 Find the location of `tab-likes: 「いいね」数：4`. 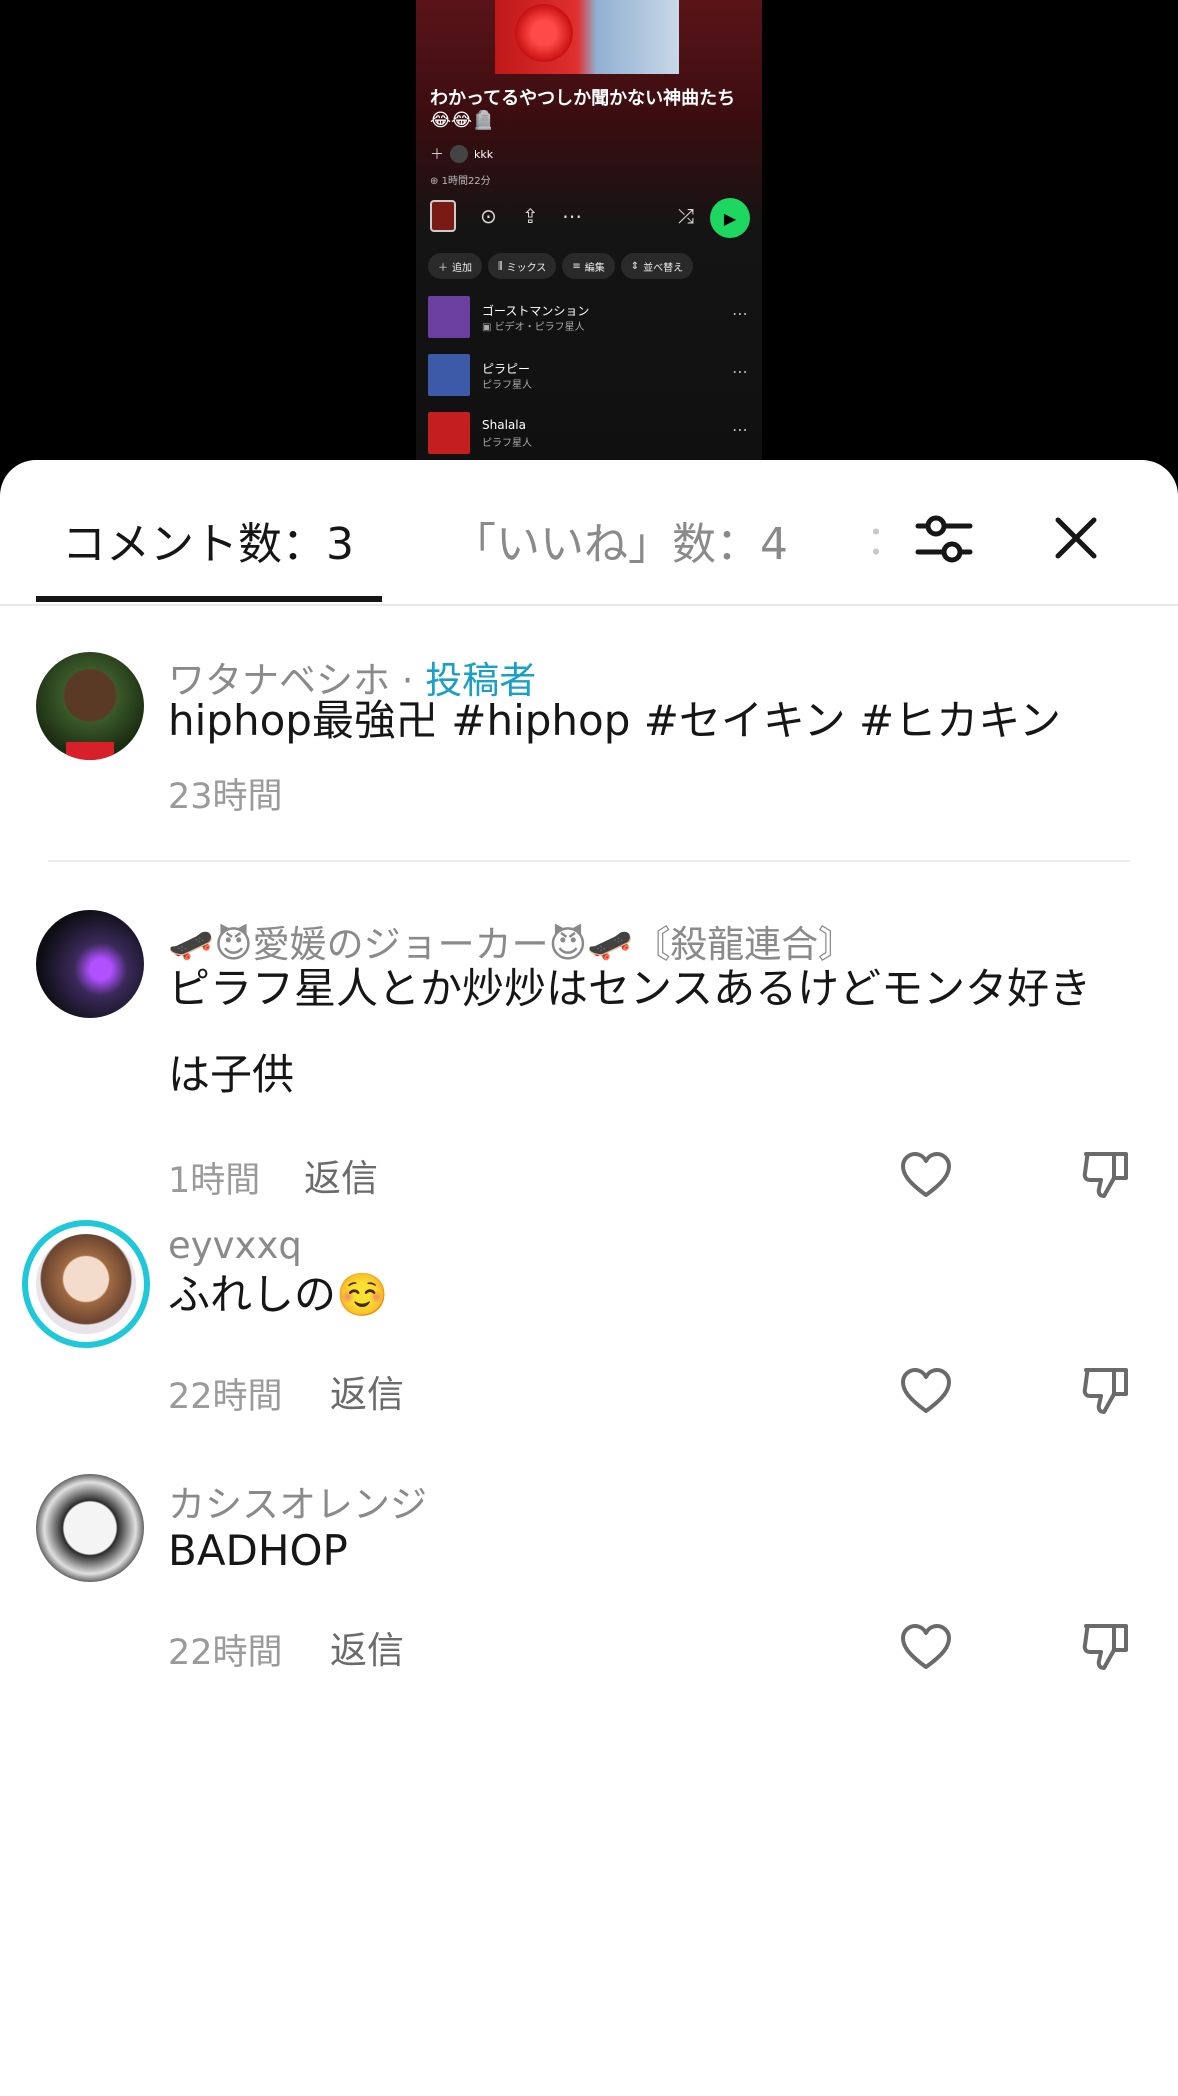

tab-likes: 「いいね」数：4 is located at coordinates (620, 540).